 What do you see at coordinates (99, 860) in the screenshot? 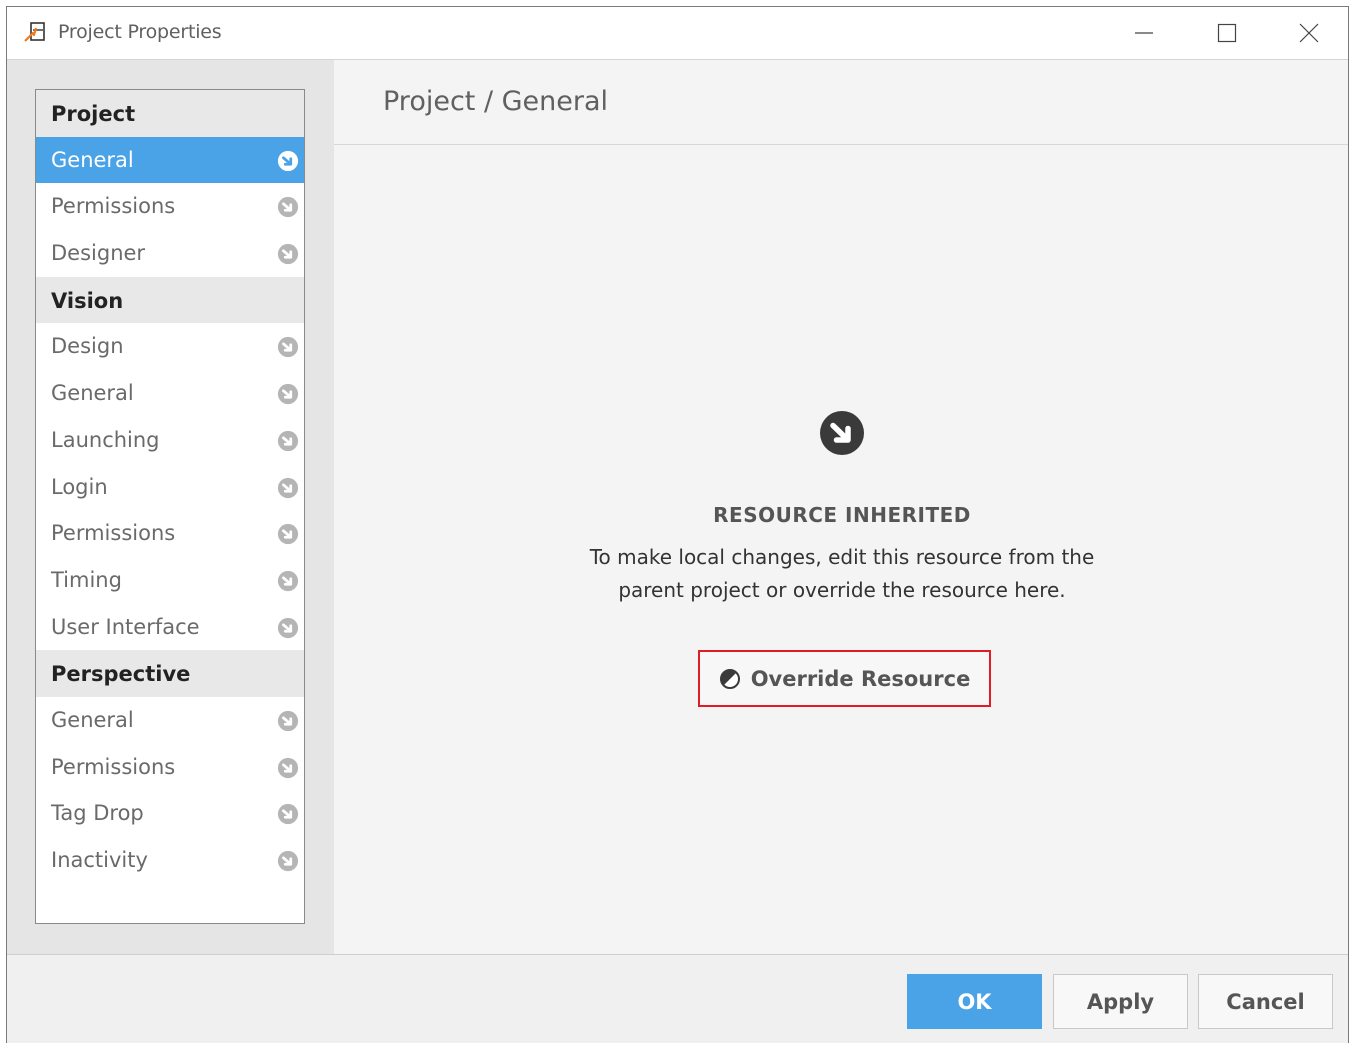
I see `nav-item-label: Inactivity` at bounding box center [99, 860].